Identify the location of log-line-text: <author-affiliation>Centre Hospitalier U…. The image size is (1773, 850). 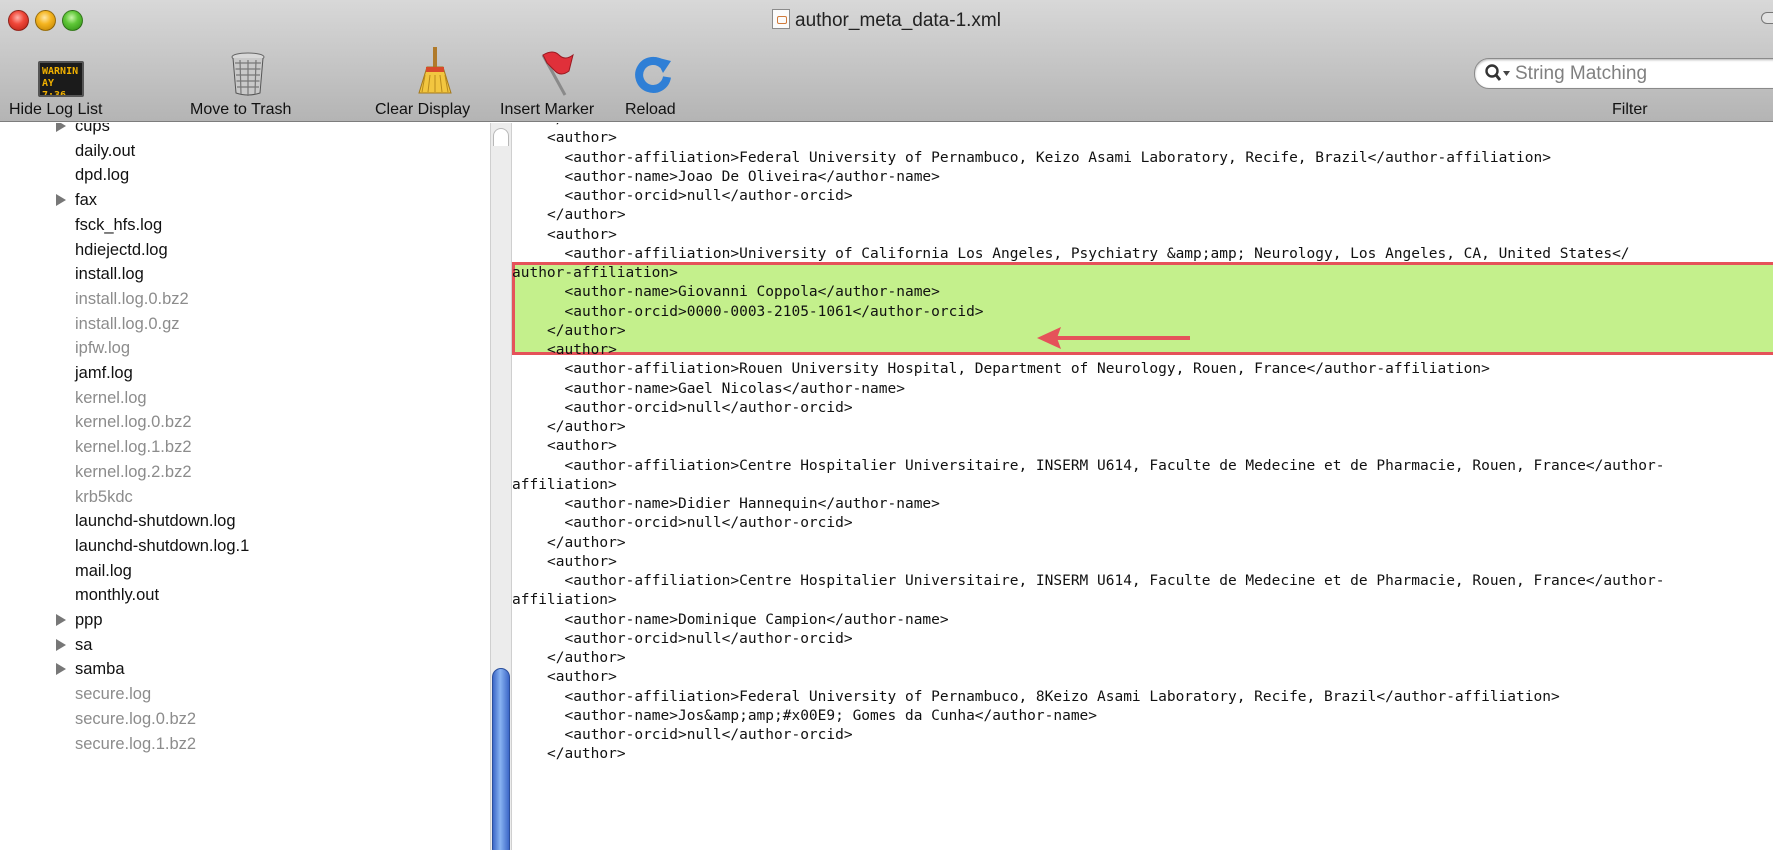
(1114, 581).